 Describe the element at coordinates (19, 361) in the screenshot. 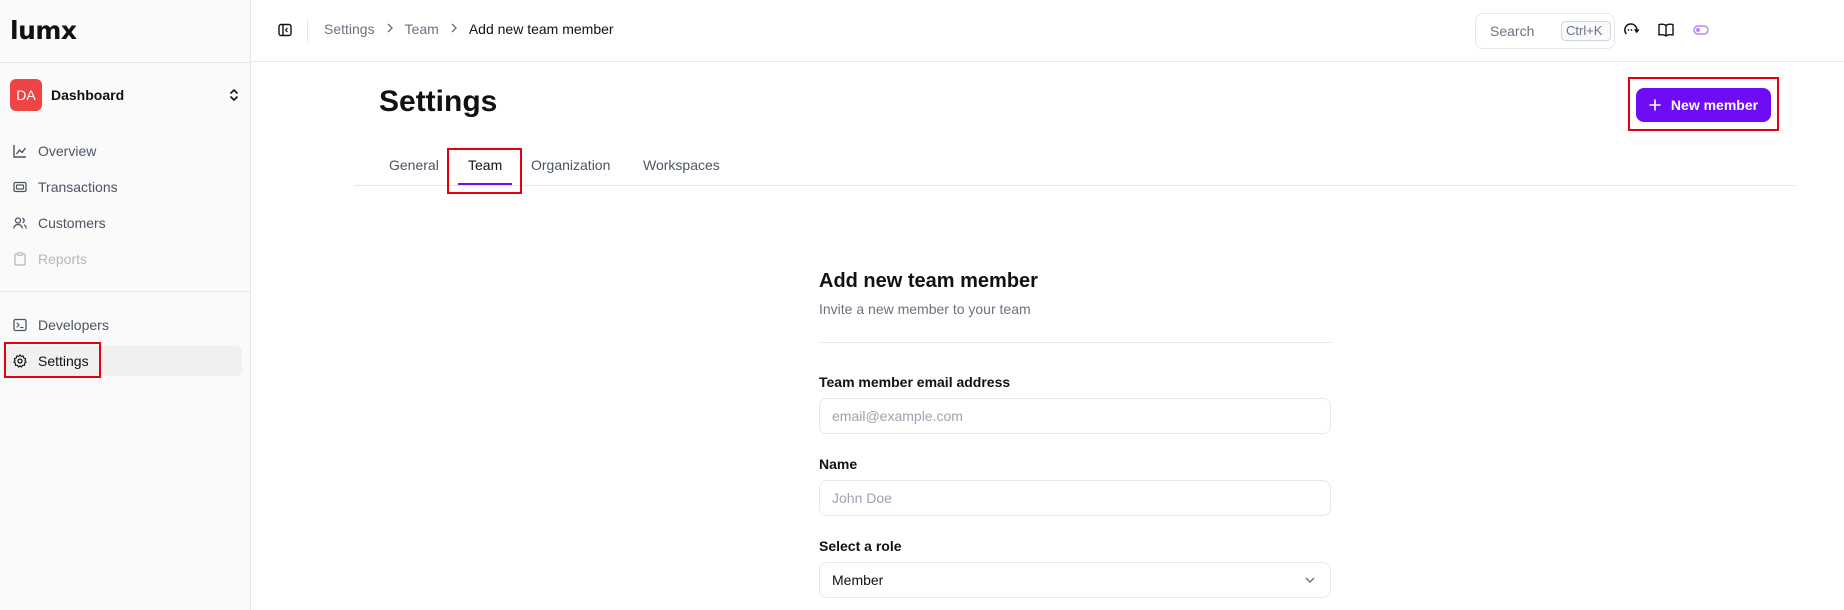

I see `gear-icon` at that location.